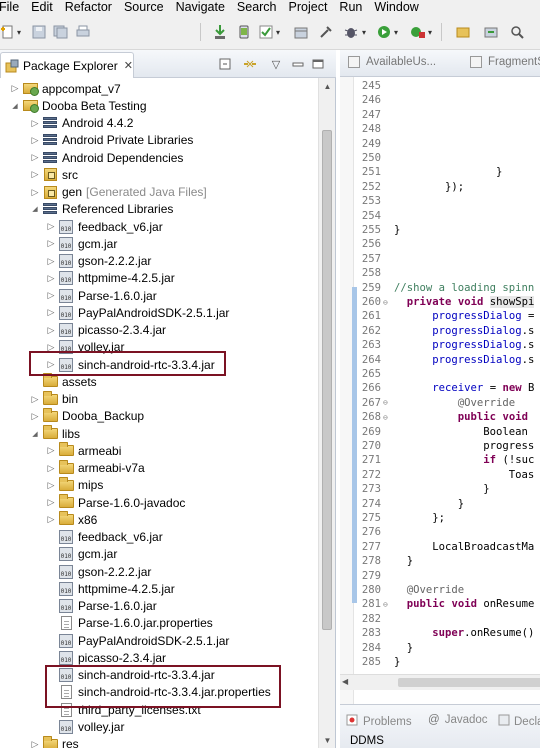  What do you see at coordinates (159, 450) in the screenshot?
I see `tree-item: ▷ armeabi` at bounding box center [159, 450].